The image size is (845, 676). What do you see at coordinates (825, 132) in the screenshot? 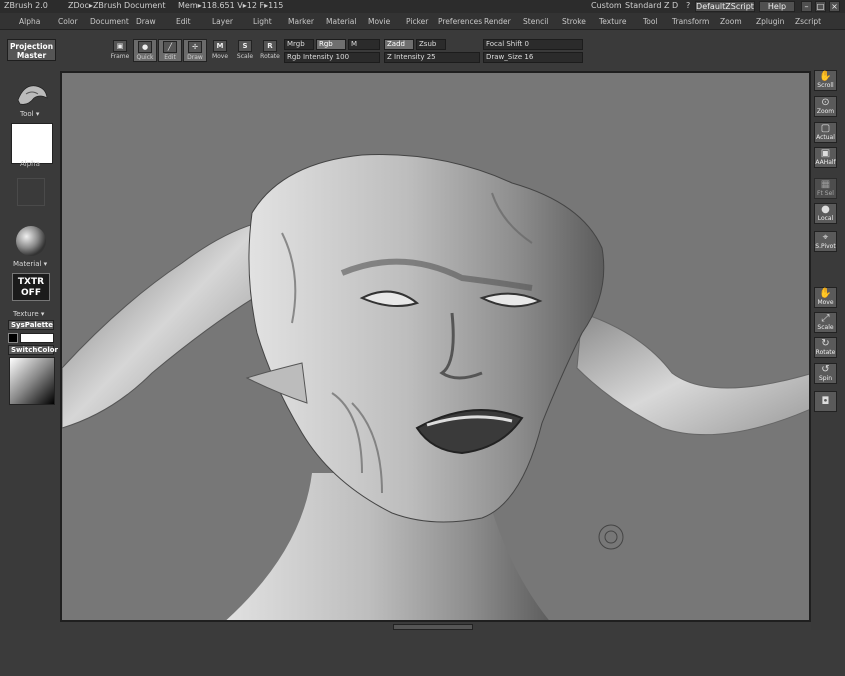
I see `actual-button: ▢ Actual` at bounding box center [825, 132].